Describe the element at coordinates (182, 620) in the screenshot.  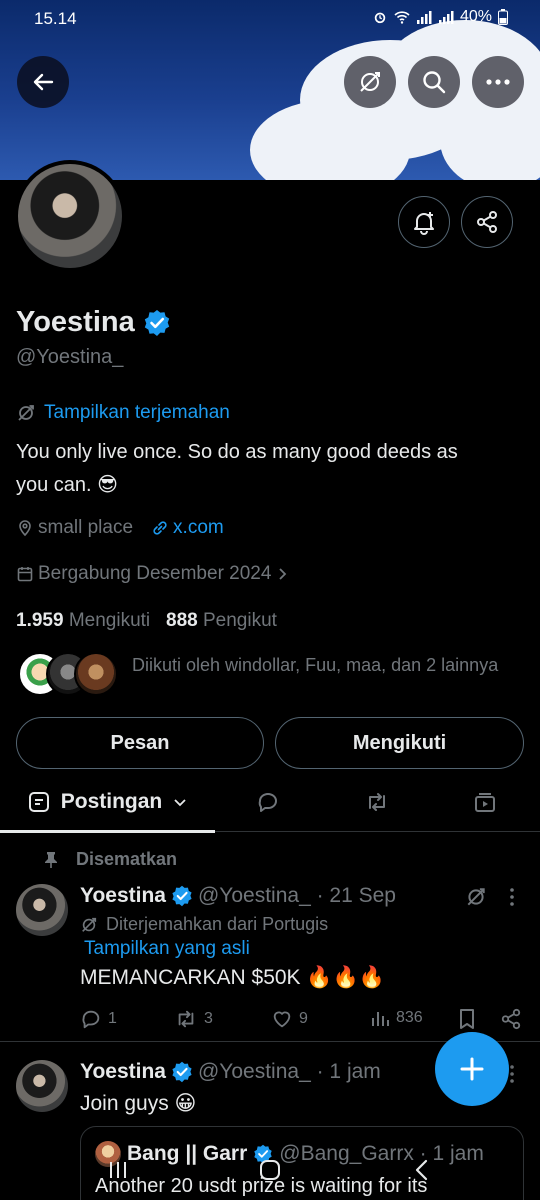
I see `followers-count: 888` at that location.